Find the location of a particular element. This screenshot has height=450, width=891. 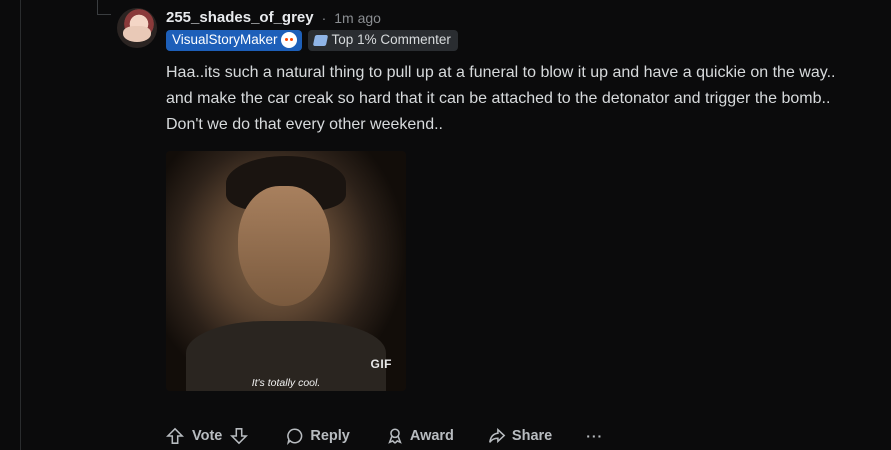

award-button: Award is located at coordinates (420, 436).